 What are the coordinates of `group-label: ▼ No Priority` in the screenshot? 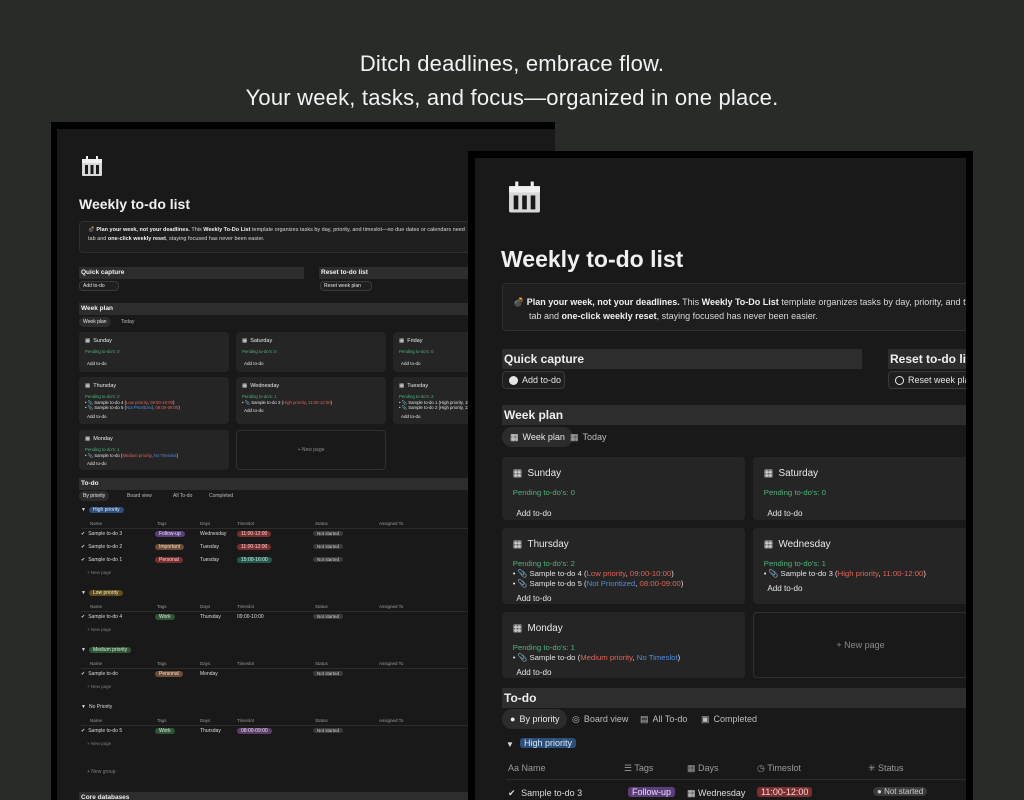 It's located at (96, 707).